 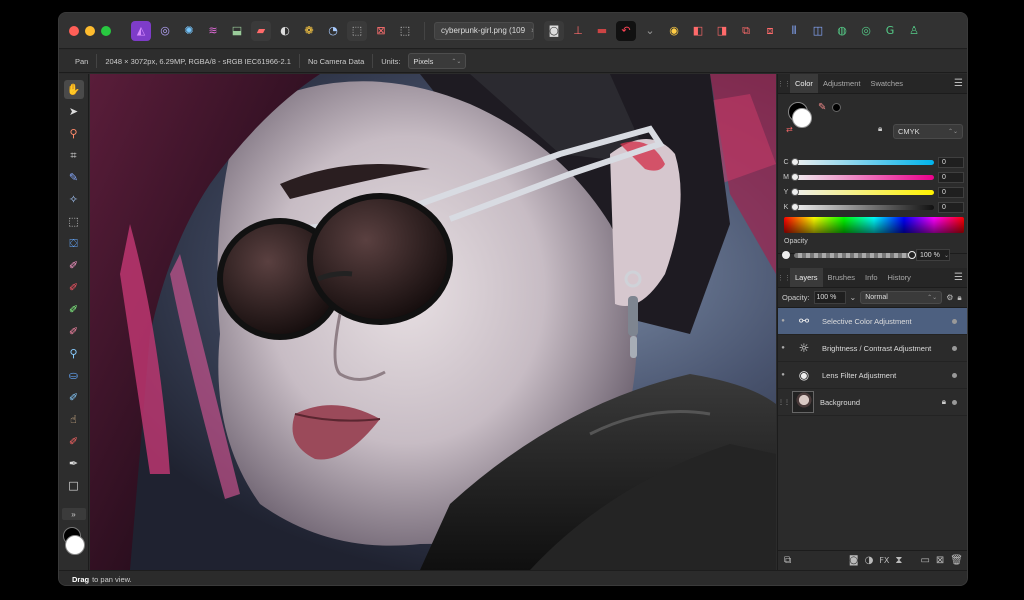 What do you see at coordinates (842, 83) in the screenshot?
I see `tab-adjustment: Adjustment` at bounding box center [842, 83].